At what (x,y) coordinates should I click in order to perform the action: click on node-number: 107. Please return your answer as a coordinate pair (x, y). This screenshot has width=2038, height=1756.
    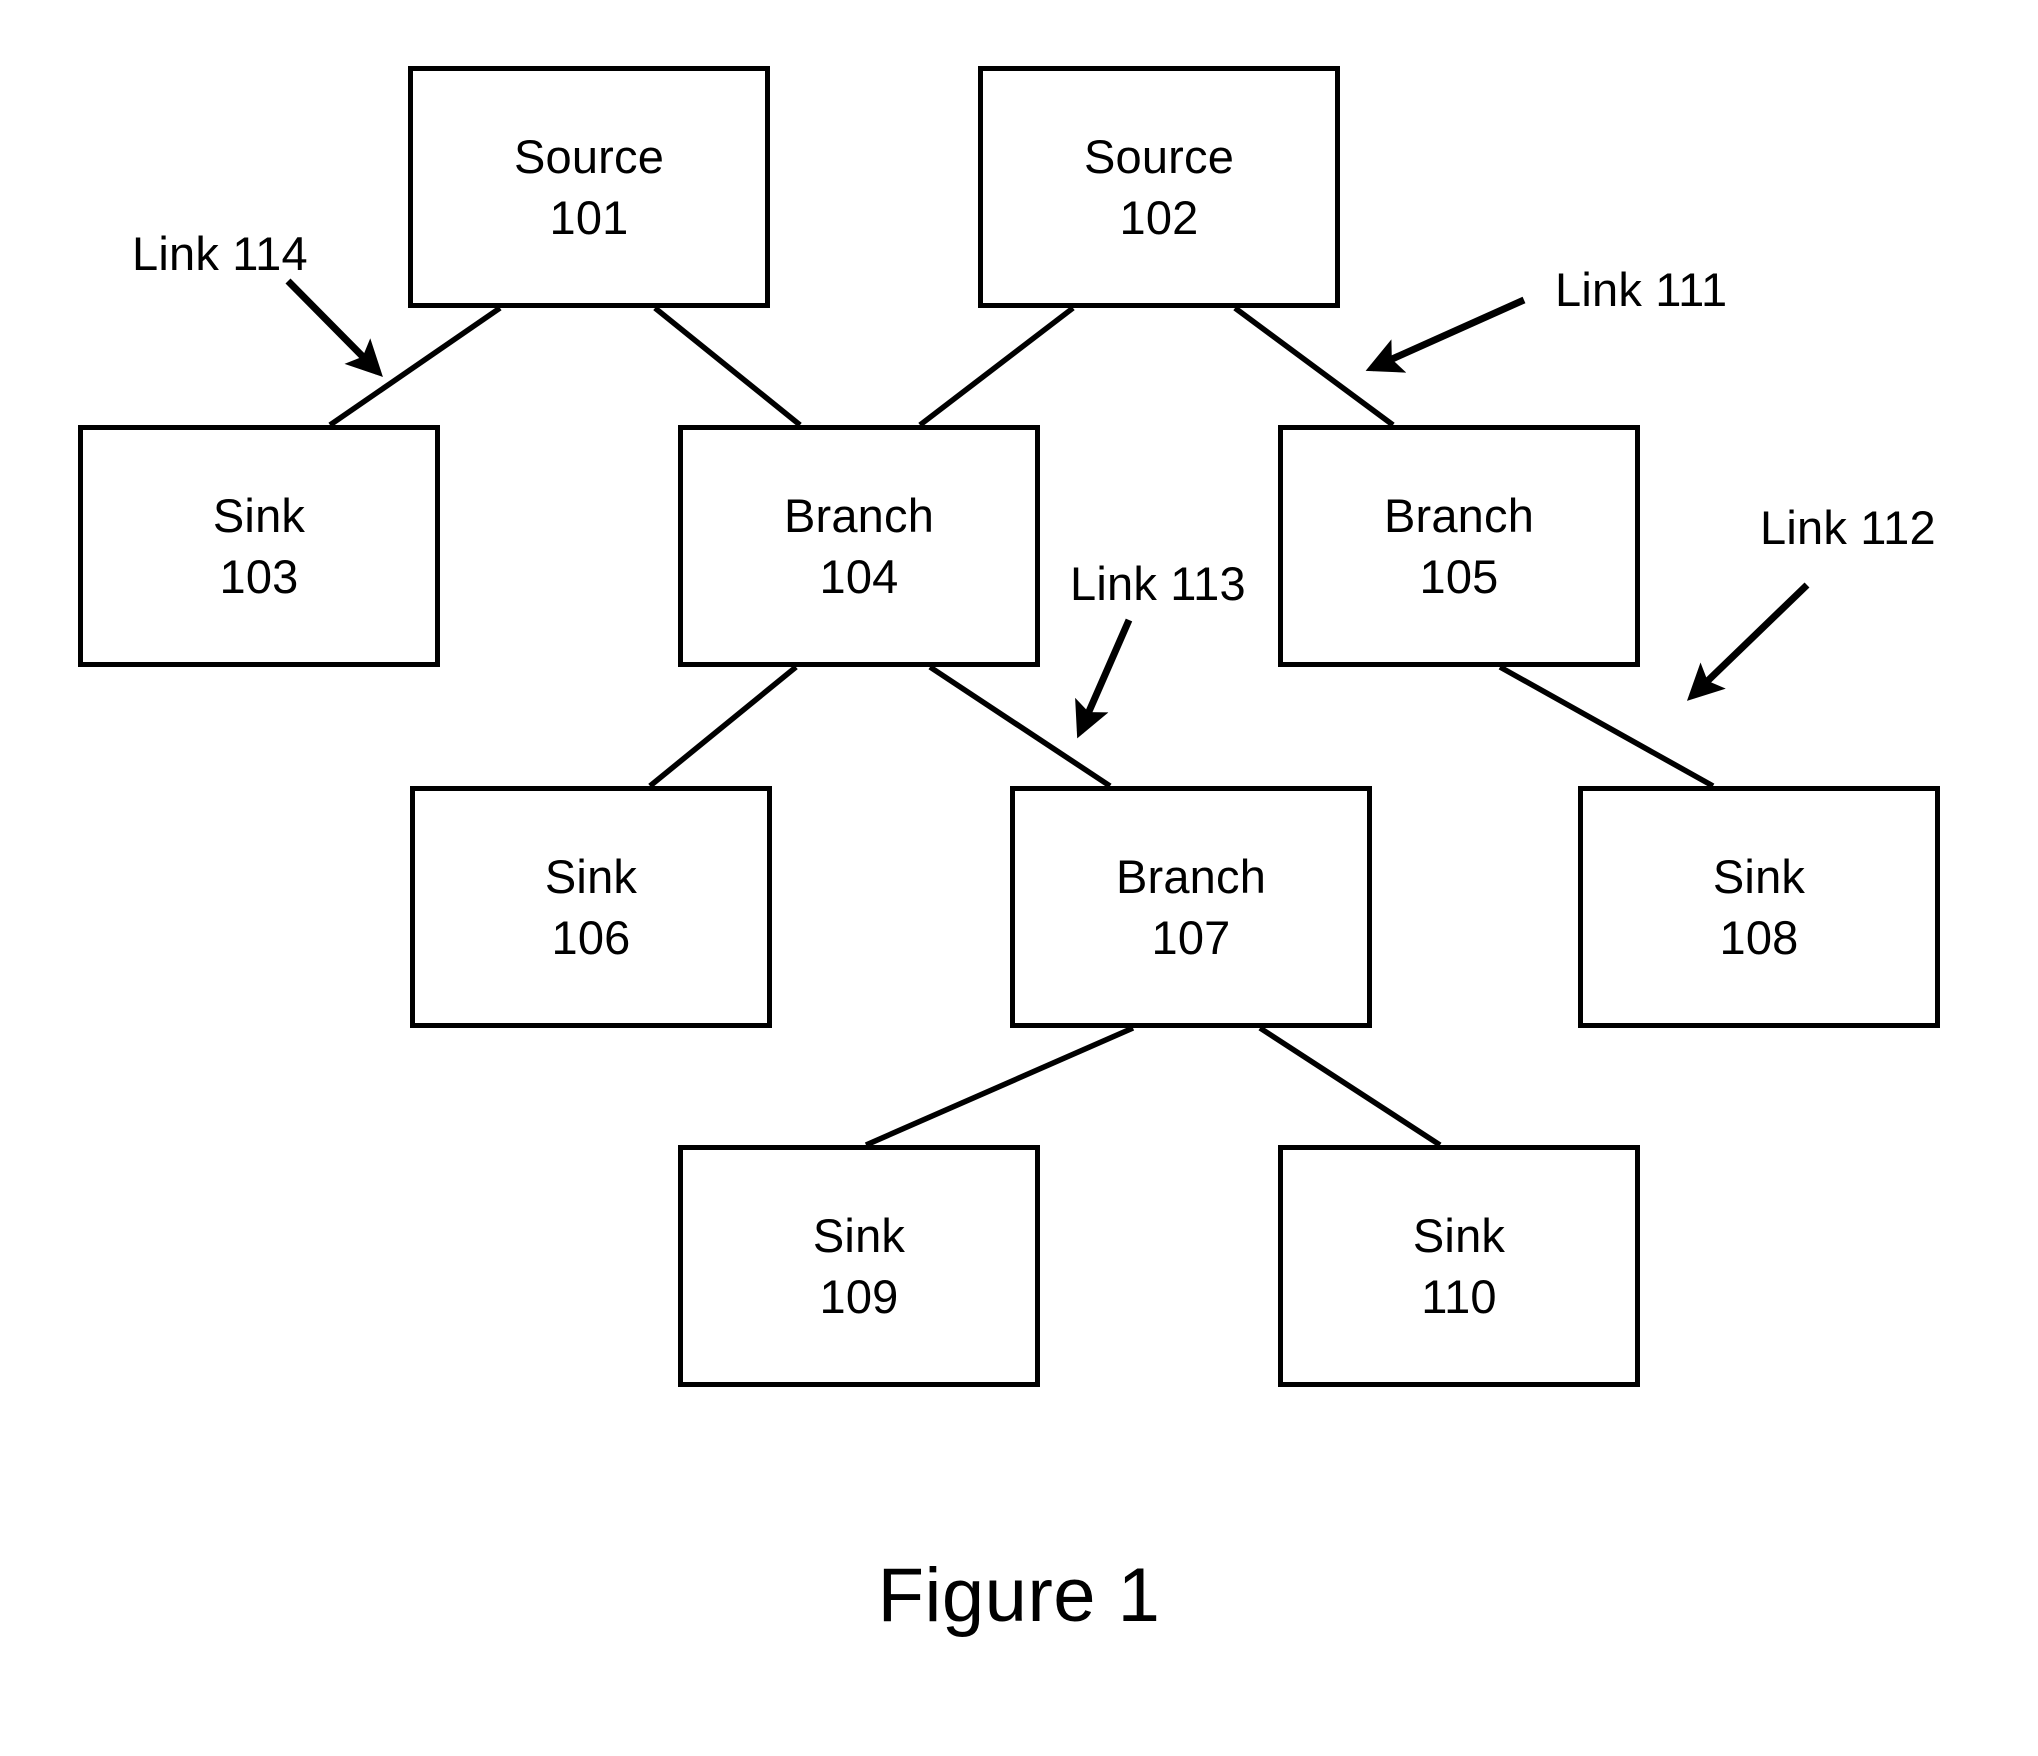
    Looking at the image, I should click on (1191, 937).